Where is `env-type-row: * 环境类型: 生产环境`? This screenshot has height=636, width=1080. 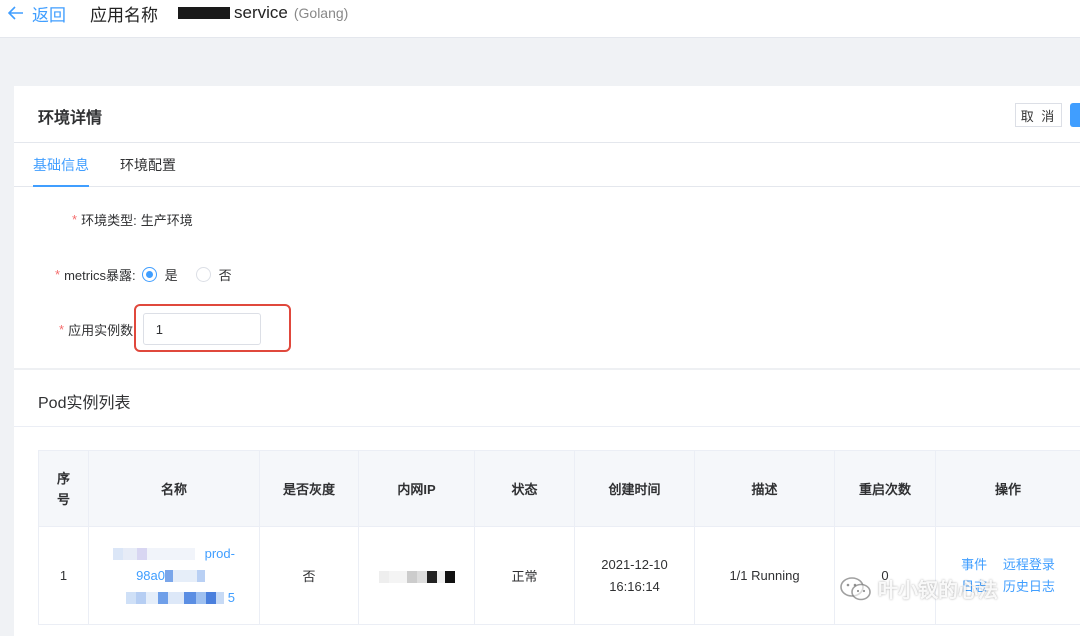 env-type-row: * 环境类型: 生产环境 is located at coordinates (132, 219).